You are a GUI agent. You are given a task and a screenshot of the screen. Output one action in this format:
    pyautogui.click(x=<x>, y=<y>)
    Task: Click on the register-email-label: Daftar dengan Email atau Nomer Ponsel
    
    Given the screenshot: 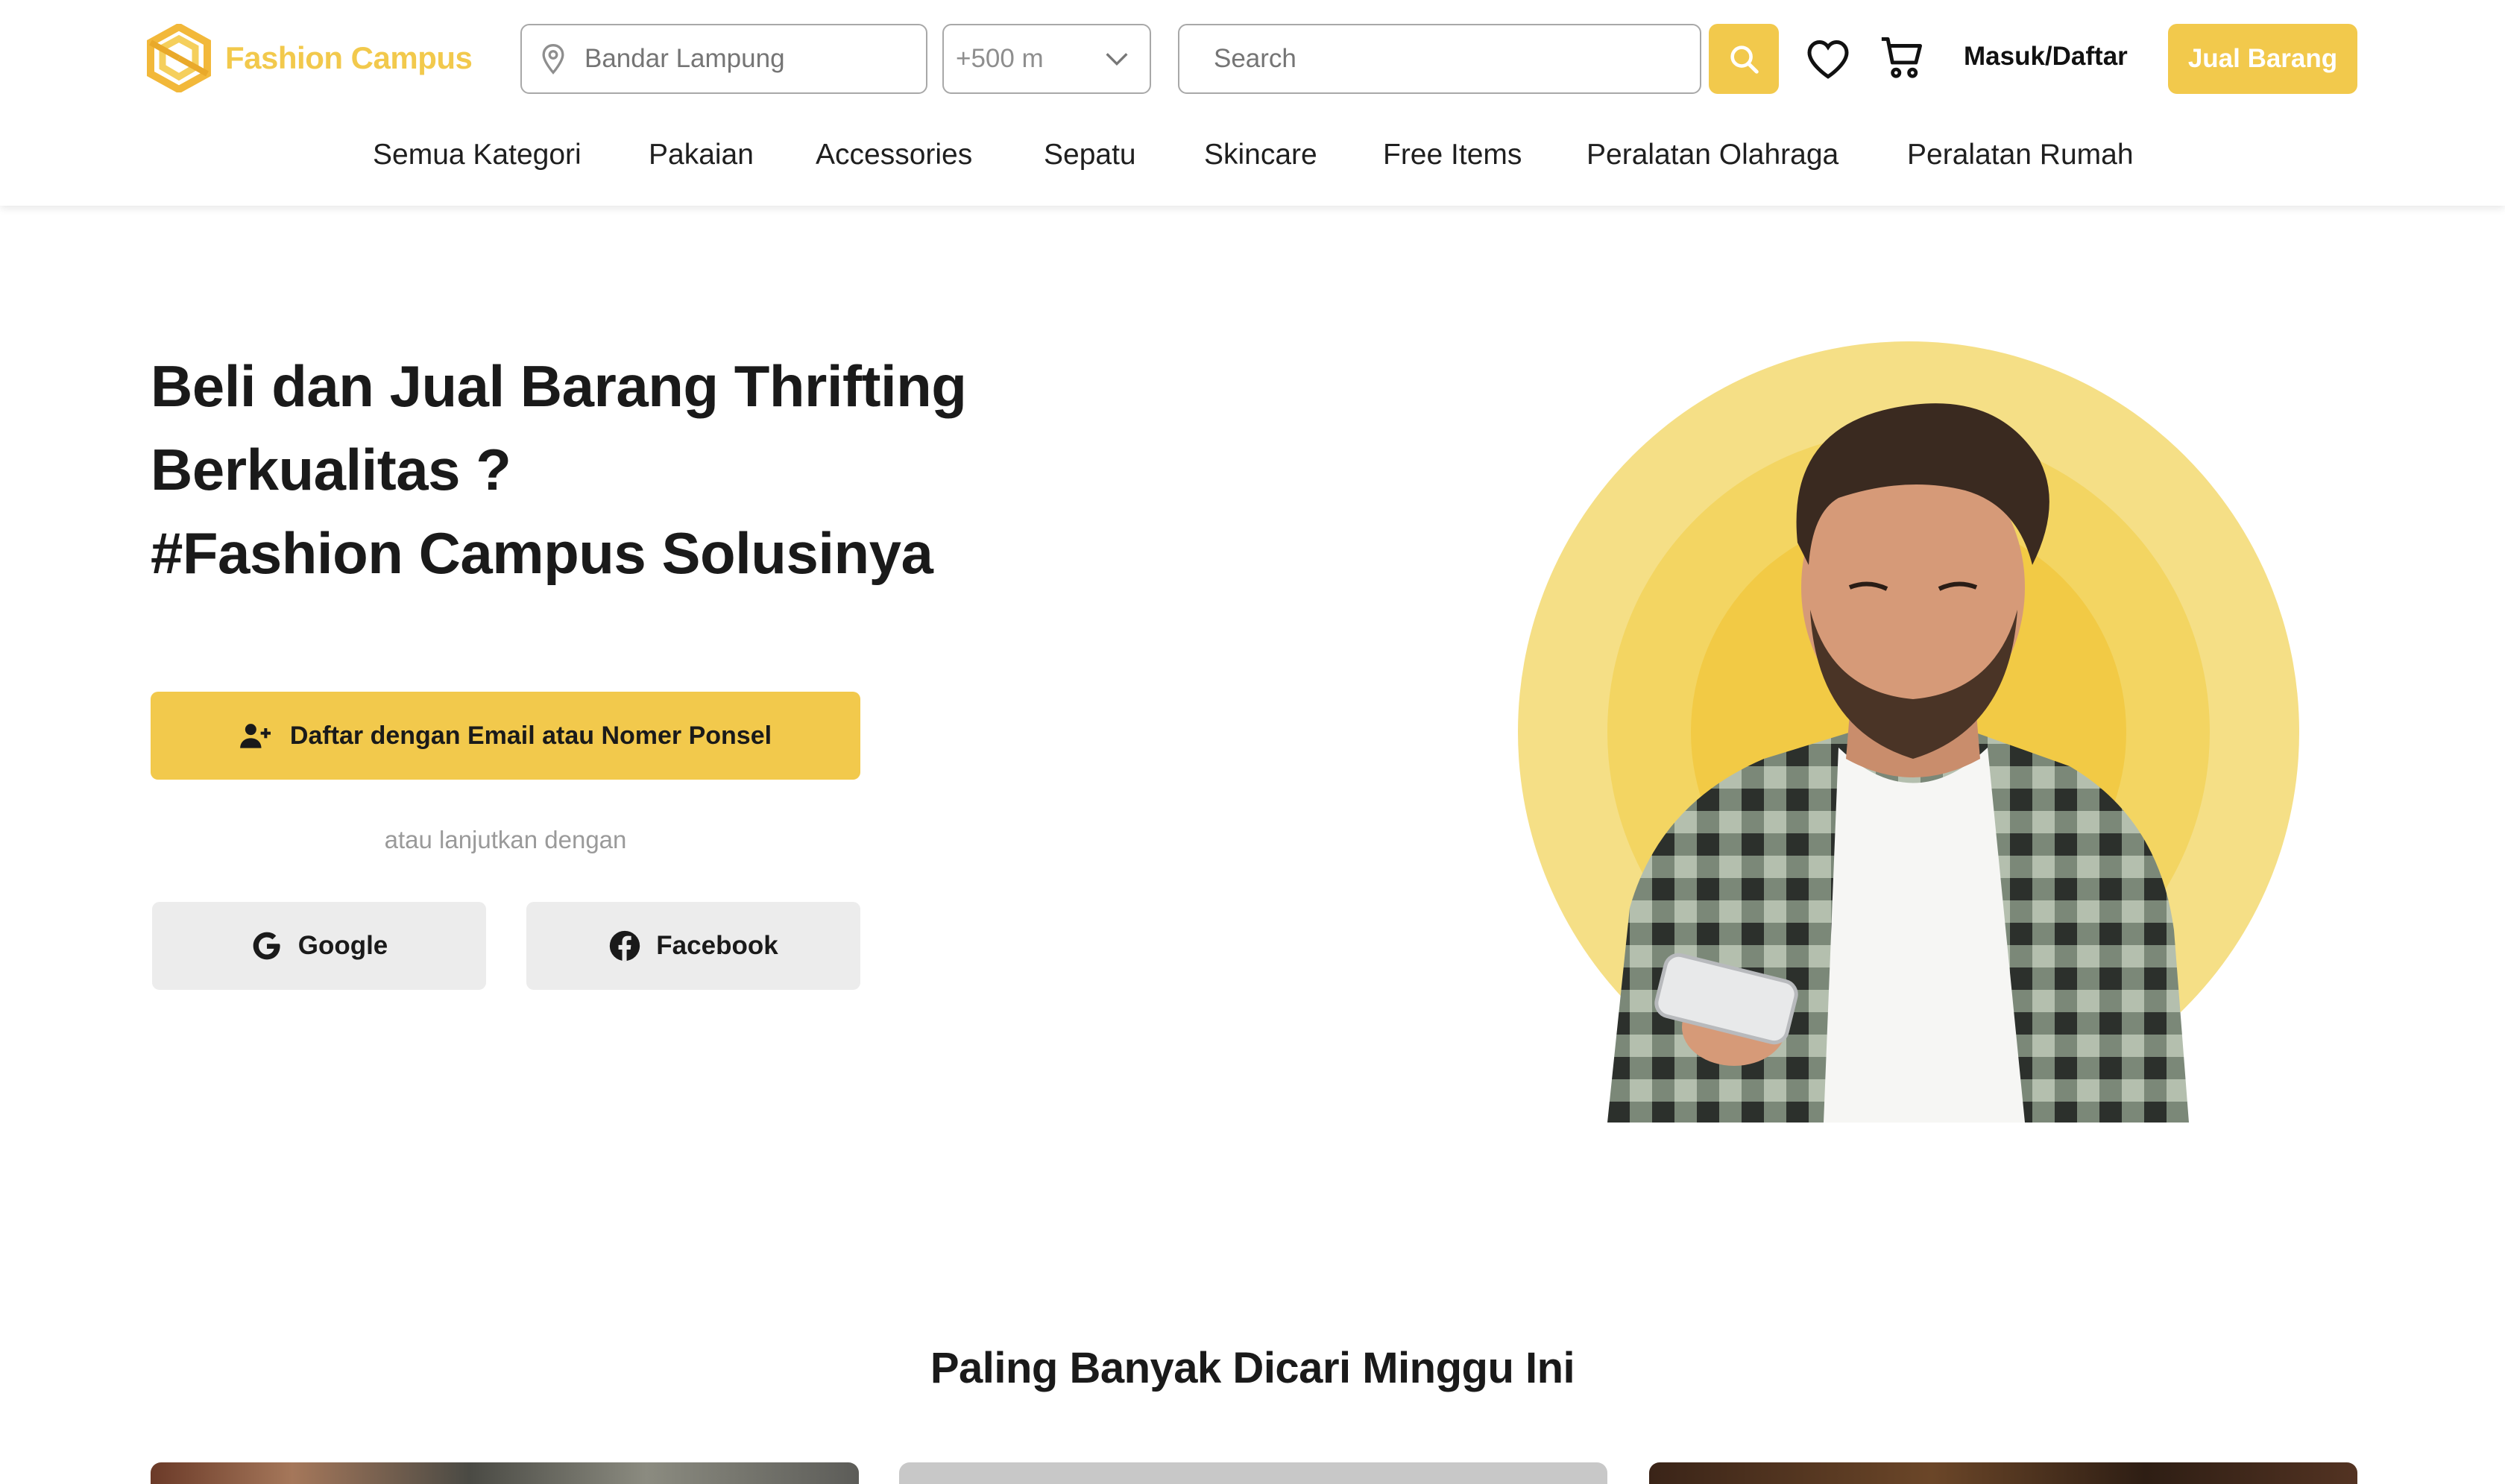 What is the action you would take?
    pyautogui.click(x=530, y=735)
    